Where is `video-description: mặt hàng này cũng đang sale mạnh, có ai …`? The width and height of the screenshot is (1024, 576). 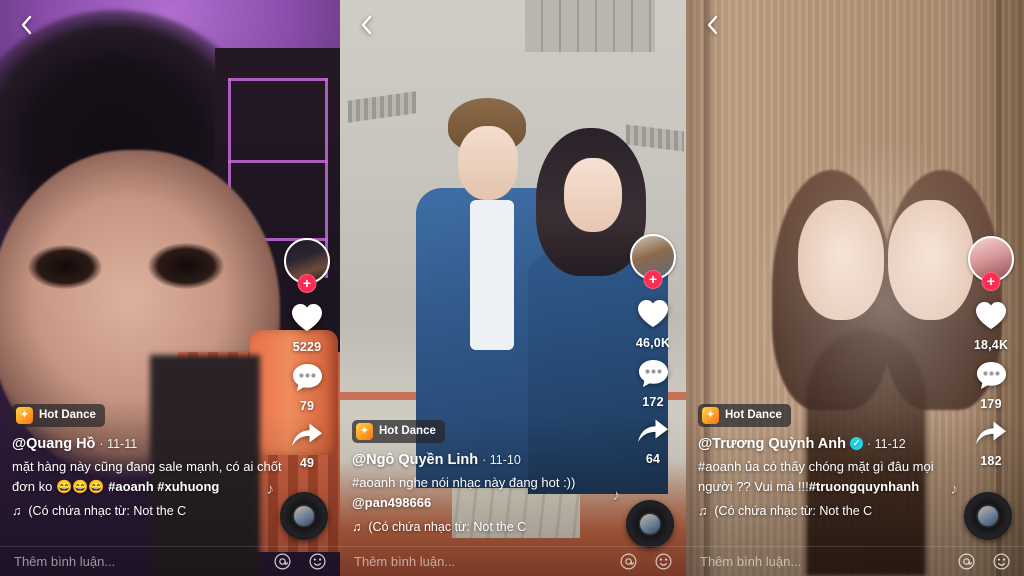 video-description: mặt hàng này cũng đang sale mạnh, có ai … is located at coordinates (147, 477).